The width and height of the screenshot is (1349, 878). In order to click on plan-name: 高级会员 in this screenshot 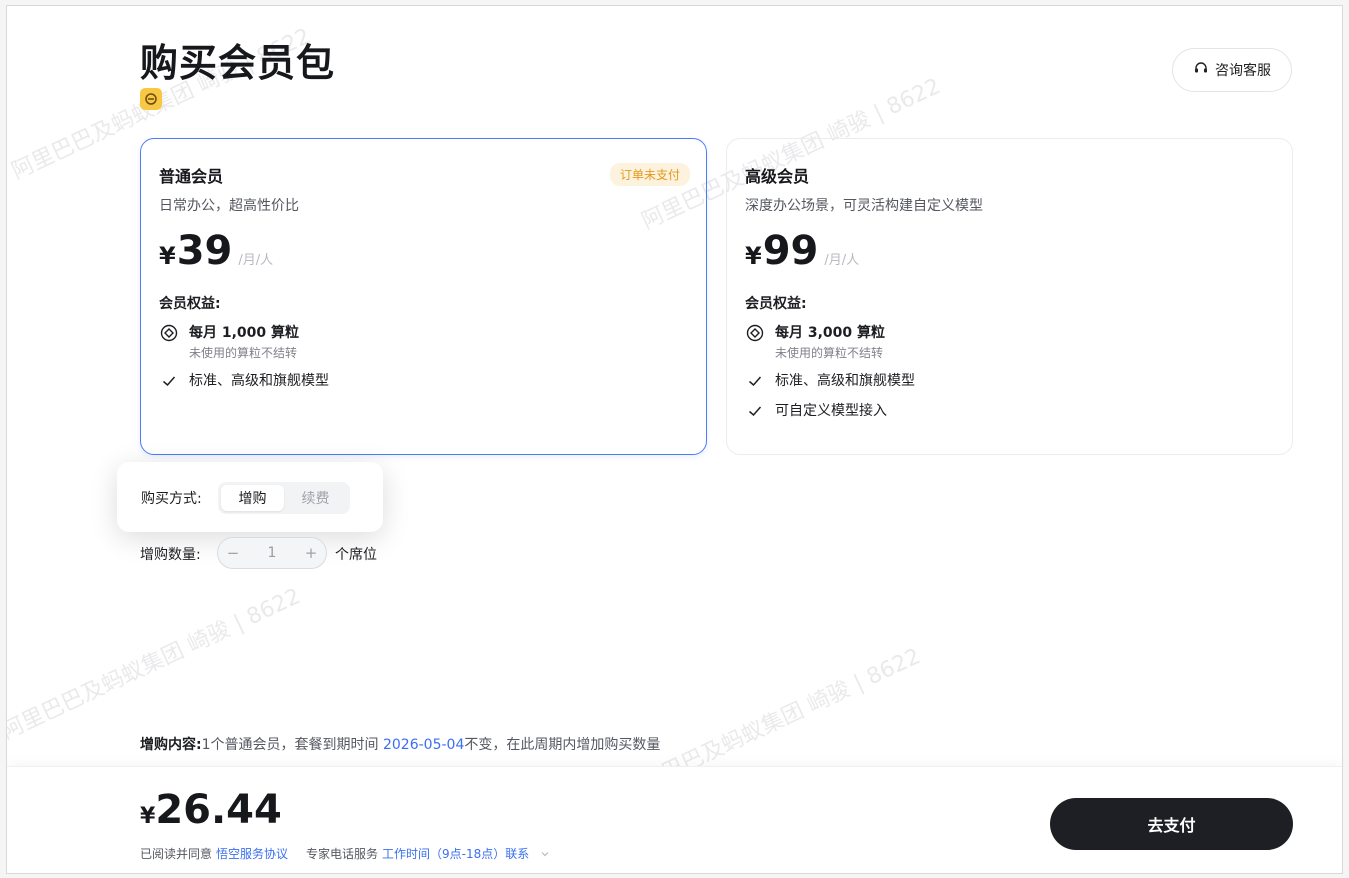, I will do `click(777, 176)`.